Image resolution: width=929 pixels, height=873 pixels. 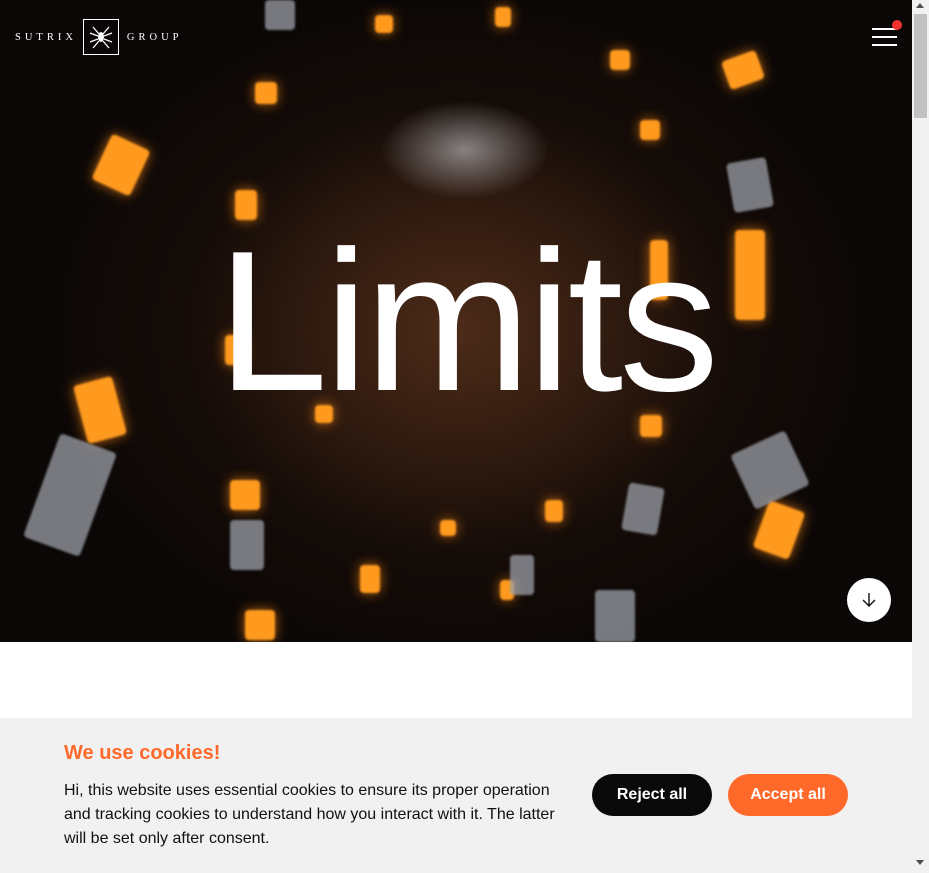 What do you see at coordinates (920, 436) in the screenshot?
I see `vertical-scrollbar` at bounding box center [920, 436].